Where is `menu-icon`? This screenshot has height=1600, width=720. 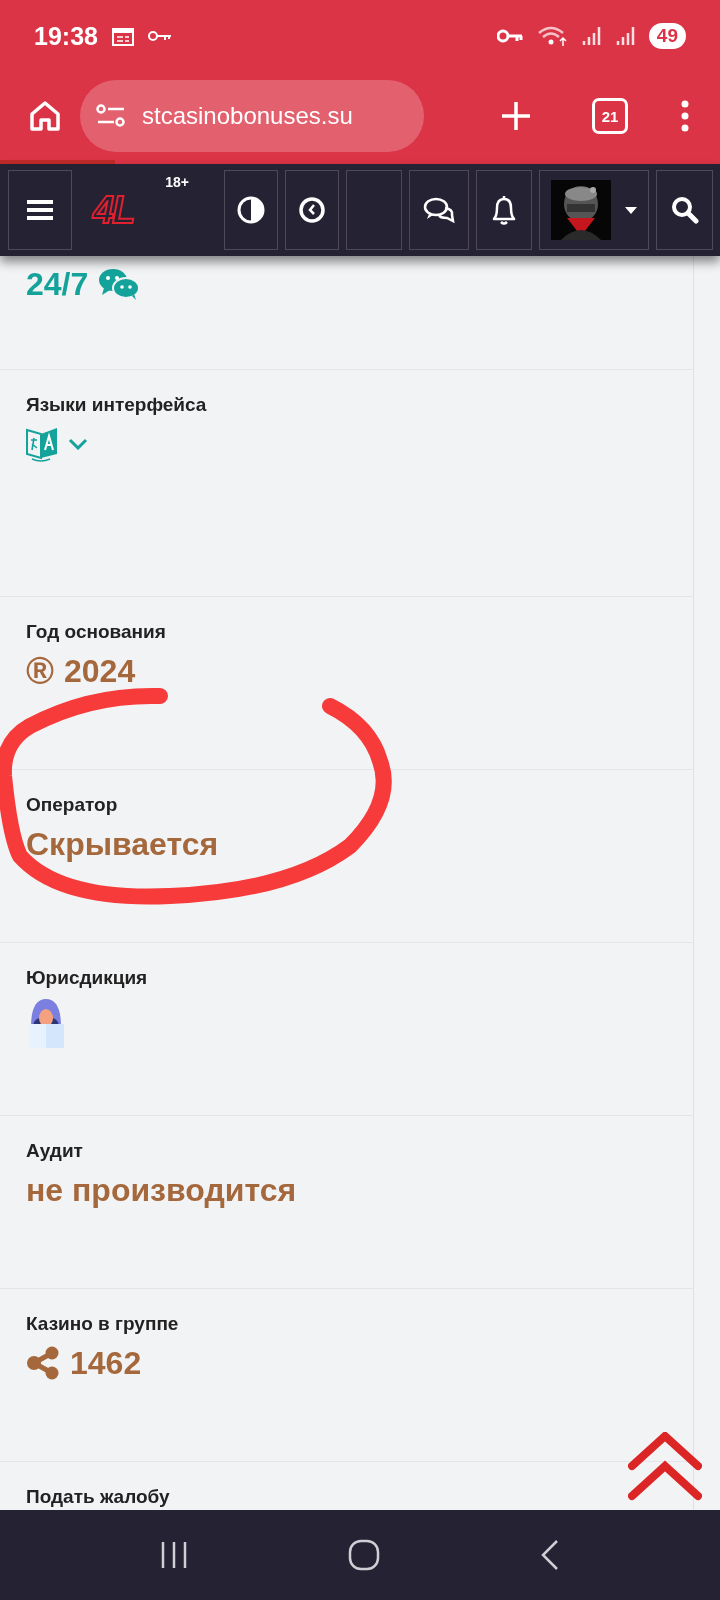
menu-icon is located at coordinates (40, 210).